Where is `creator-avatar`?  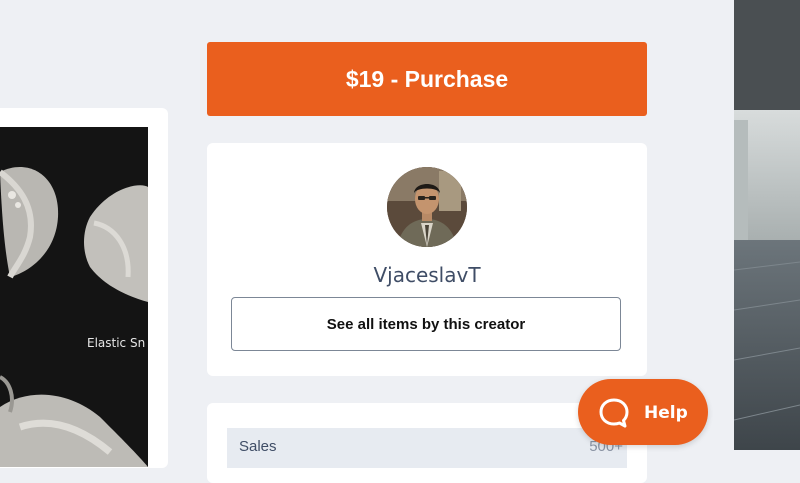
creator-avatar is located at coordinates (427, 207).